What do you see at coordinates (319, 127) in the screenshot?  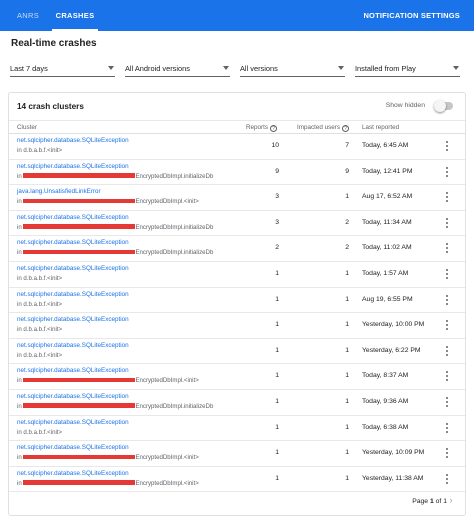 I see `column-header-impacted-users-label: Impacted users` at bounding box center [319, 127].